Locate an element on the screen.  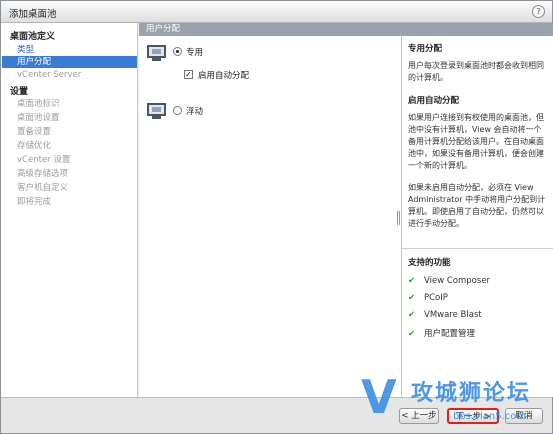
nav-item-vcenter-settings: vCenter 设置 is located at coordinates (44, 160).